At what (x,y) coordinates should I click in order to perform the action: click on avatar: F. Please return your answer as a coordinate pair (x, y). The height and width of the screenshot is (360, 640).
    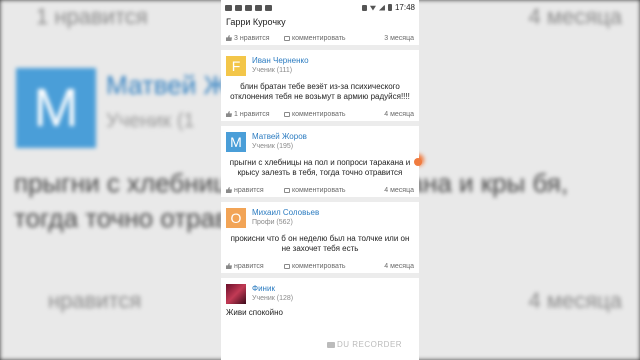
    Looking at the image, I should click on (236, 66).